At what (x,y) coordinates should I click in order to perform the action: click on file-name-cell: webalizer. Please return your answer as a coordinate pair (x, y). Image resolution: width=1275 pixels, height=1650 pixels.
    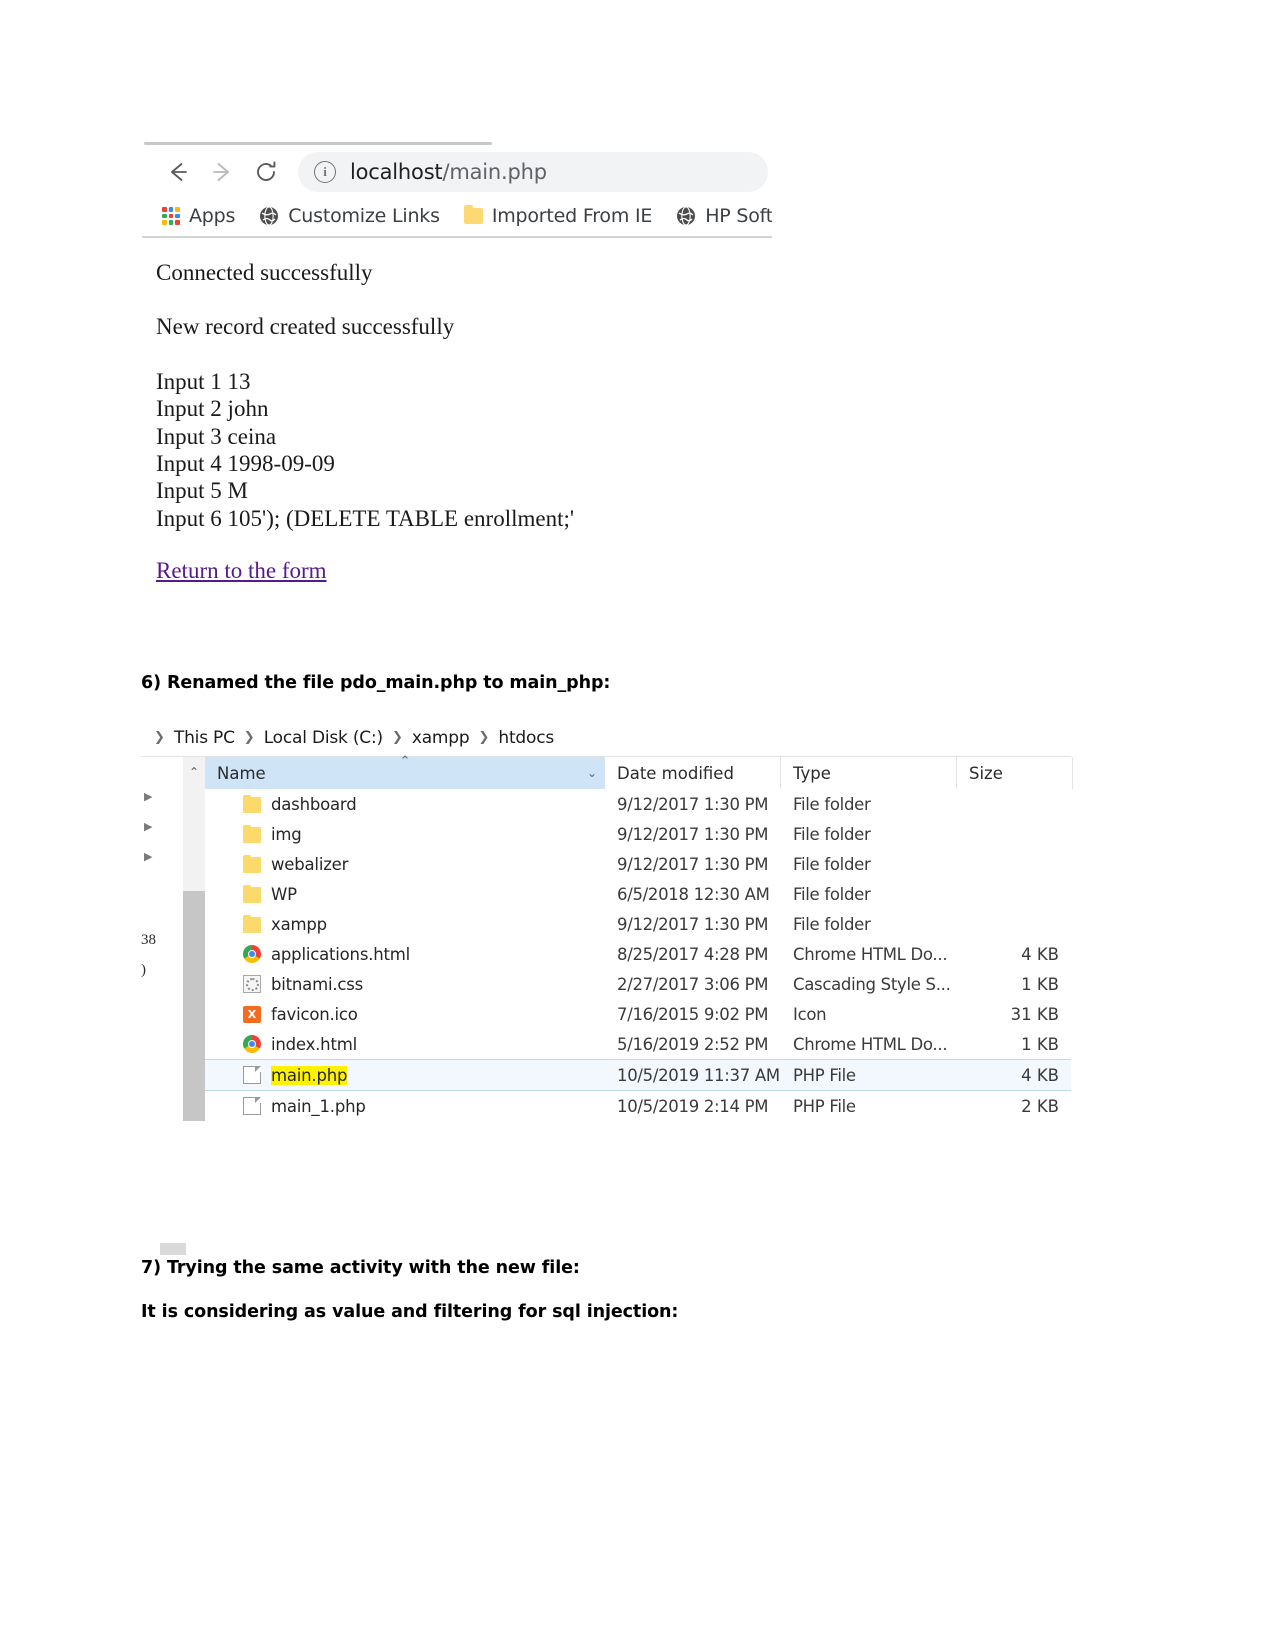
    Looking at the image, I should click on (405, 864).